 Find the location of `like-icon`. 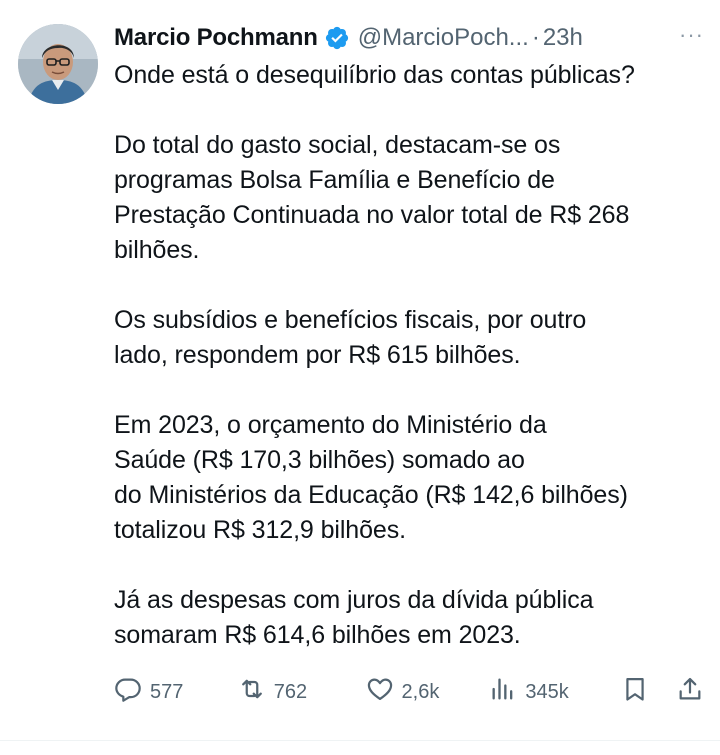

like-icon is located at coordinates (380, 692).